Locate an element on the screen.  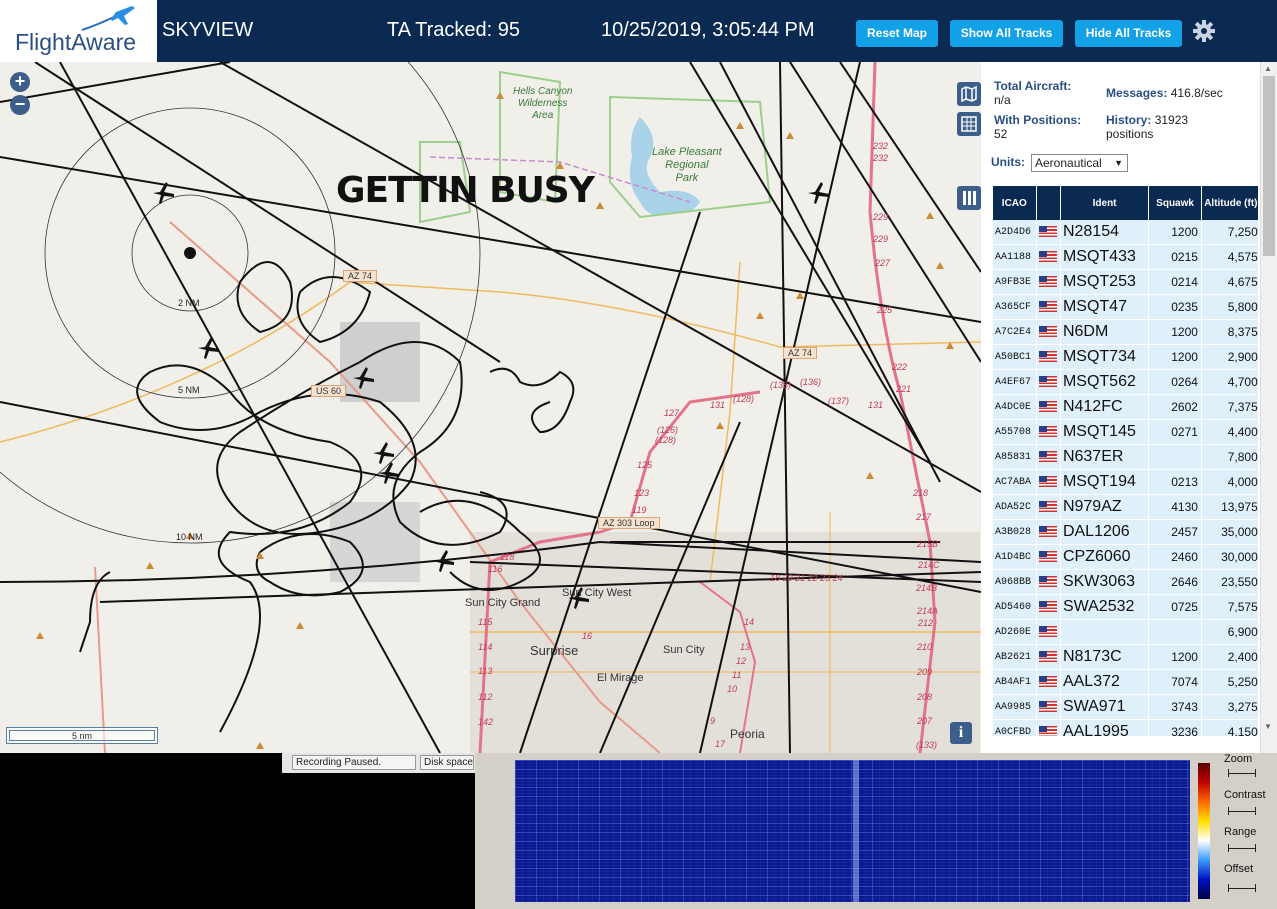
table-row: A4DC0E N412FC 2602 7,375 is located at coordinates (1125, 407).